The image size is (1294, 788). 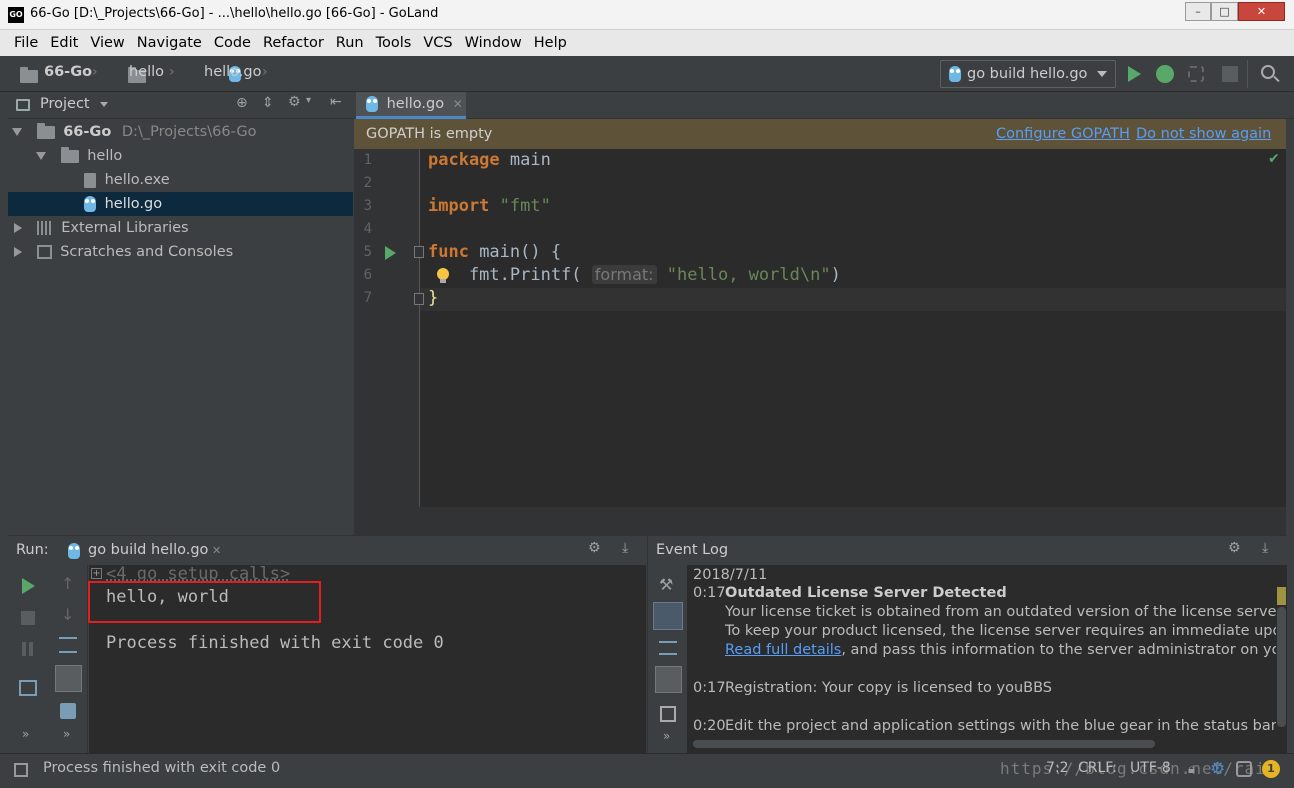 What do you see at coordinates (232, 72) in the screenshot?
I see `breadcrumb-file: hello.go` at bounding box center [232, 72].